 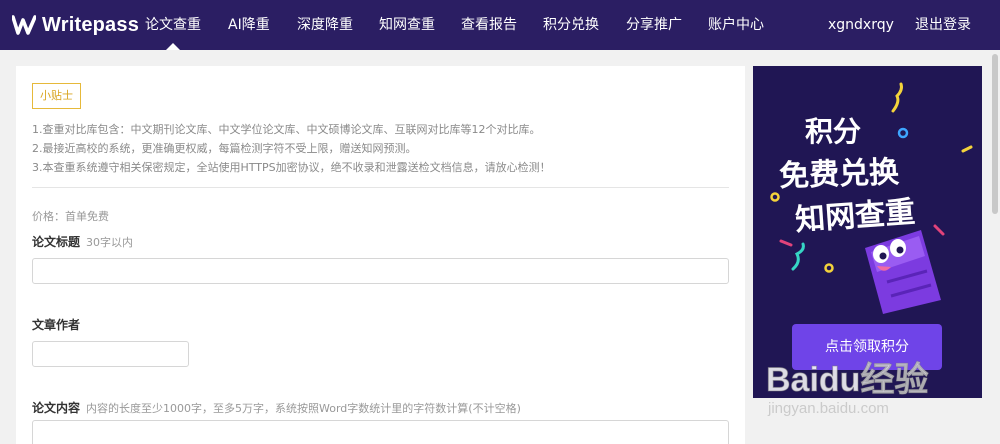 I want to click on title-label: 论文标题 30字以内, so click(x=82, y=241).